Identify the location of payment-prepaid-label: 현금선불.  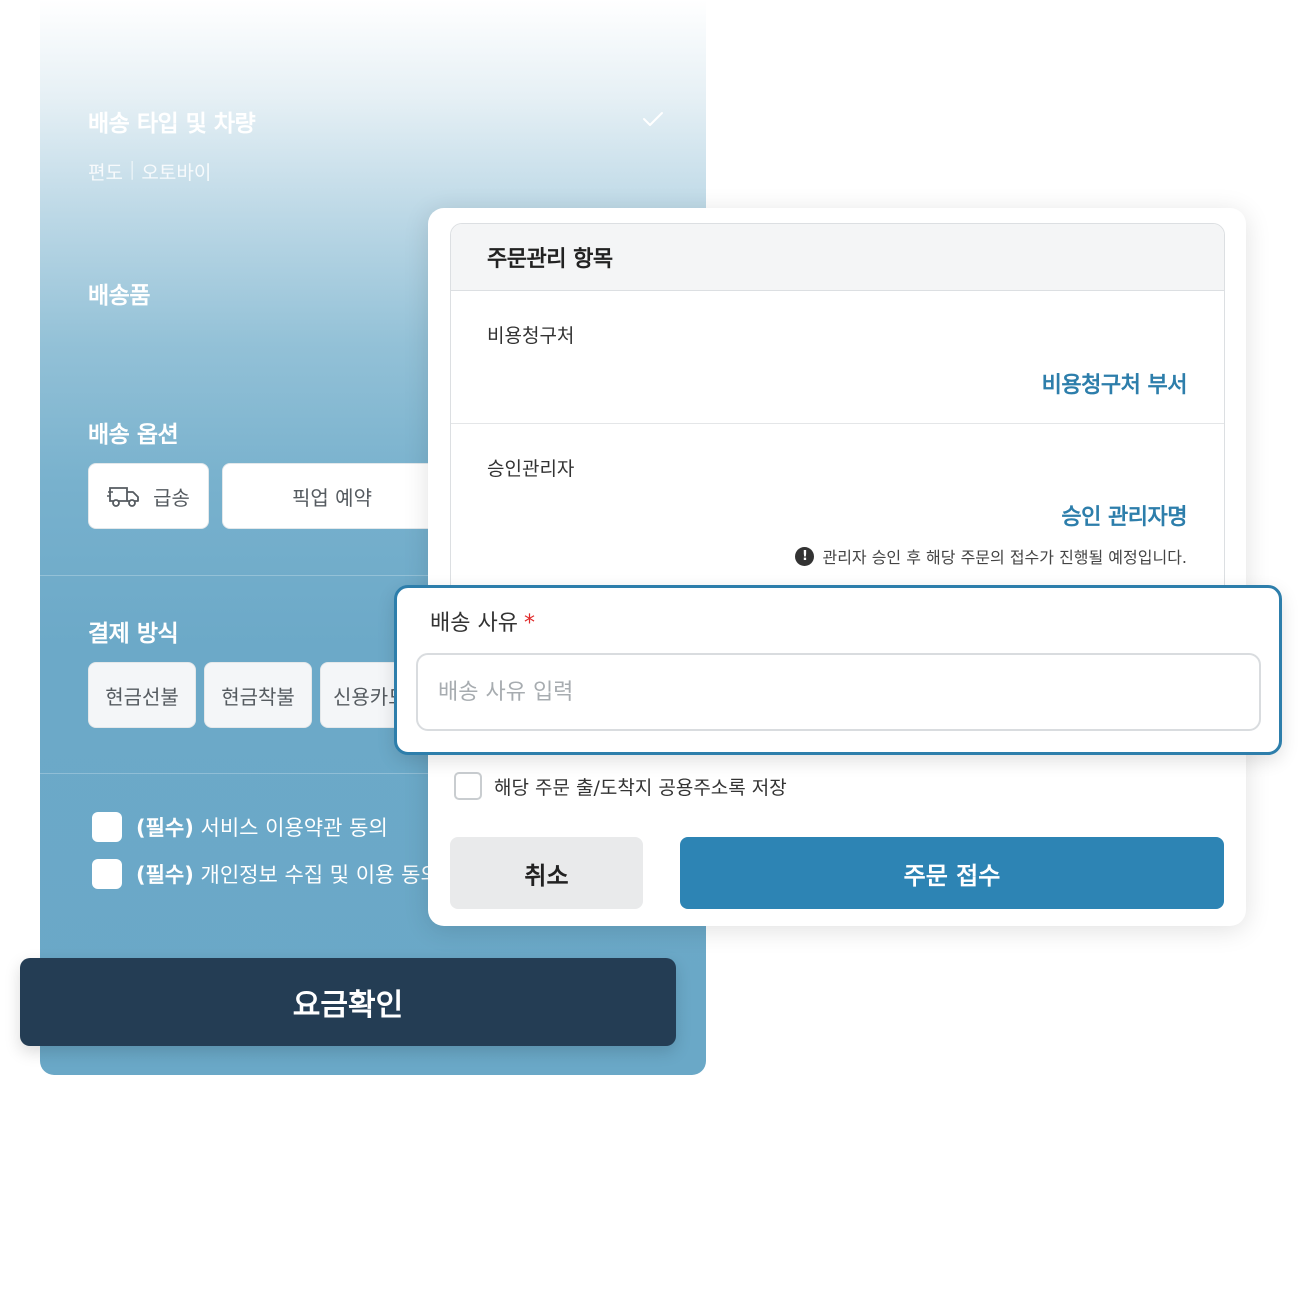
(142, 696).